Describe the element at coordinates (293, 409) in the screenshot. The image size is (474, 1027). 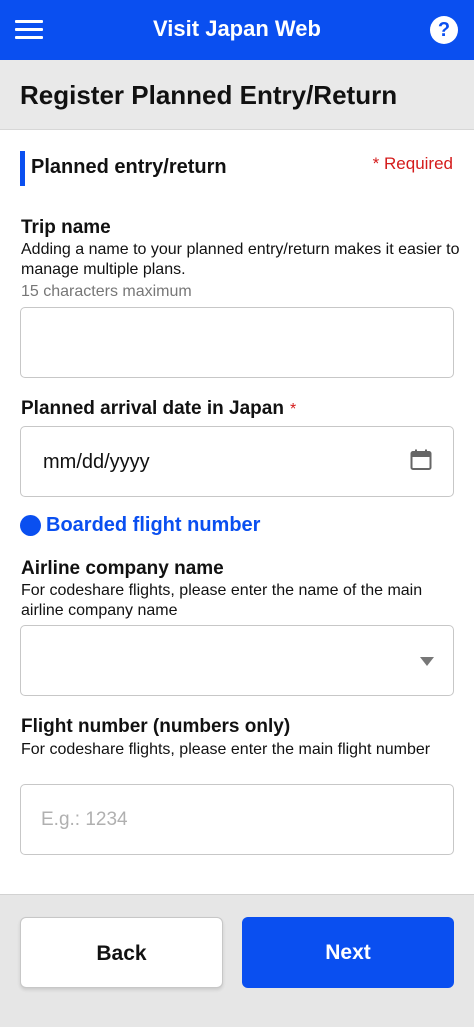
I see `required-mark: *` at that location.